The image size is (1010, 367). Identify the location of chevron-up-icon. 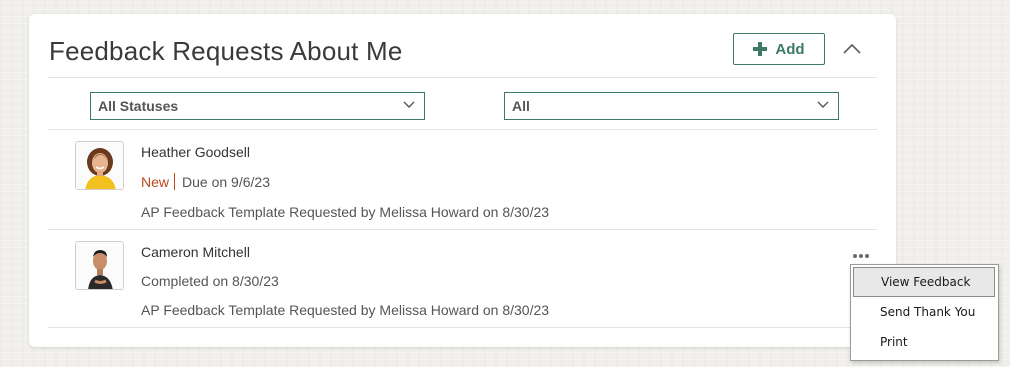
(852, 48).